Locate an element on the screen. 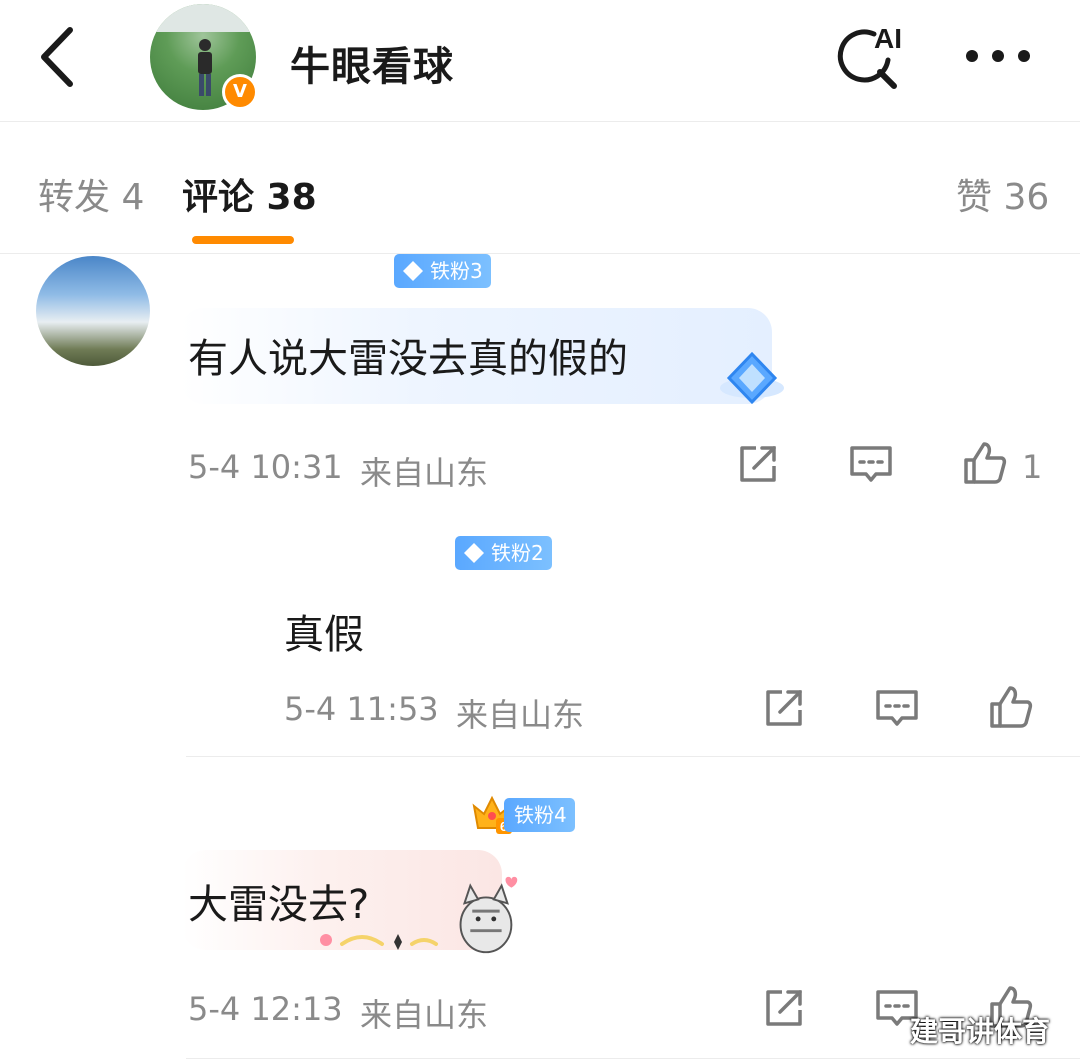  diamond-decoration-icon is located at coordinates (752, 378).